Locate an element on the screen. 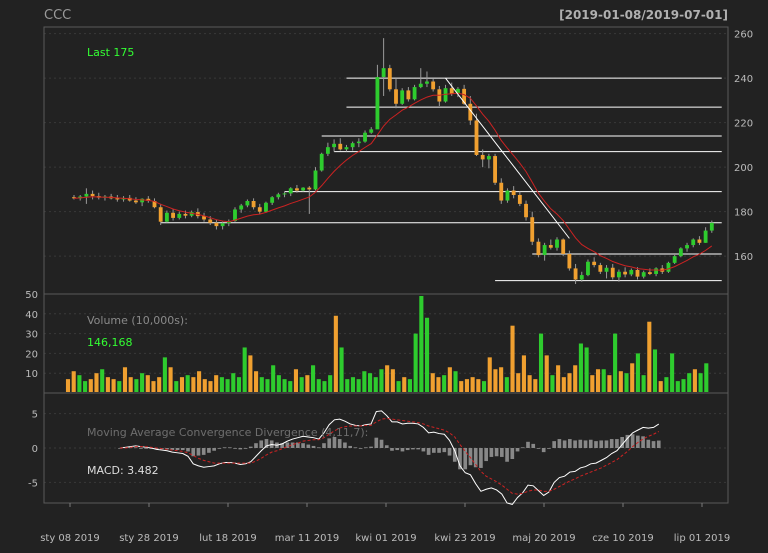 The image size is (768, 553). price-tick-label: 160 is located at coordinates (743, 257).